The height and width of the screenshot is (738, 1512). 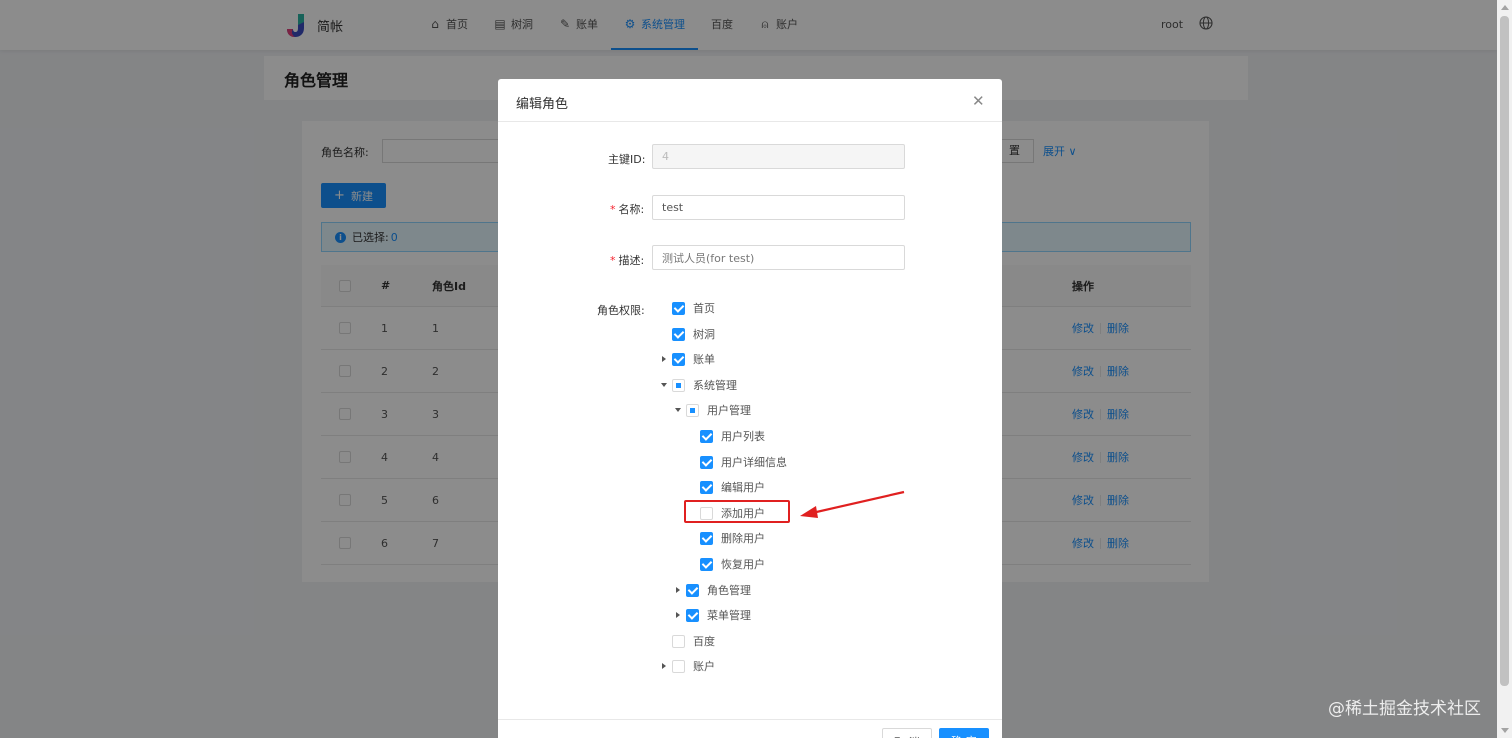 What do you see at coordinates (1404, 709) in the screenshot?
I see `watermark: @稀土掘金技术社区` at bounding box center [1404, 709].